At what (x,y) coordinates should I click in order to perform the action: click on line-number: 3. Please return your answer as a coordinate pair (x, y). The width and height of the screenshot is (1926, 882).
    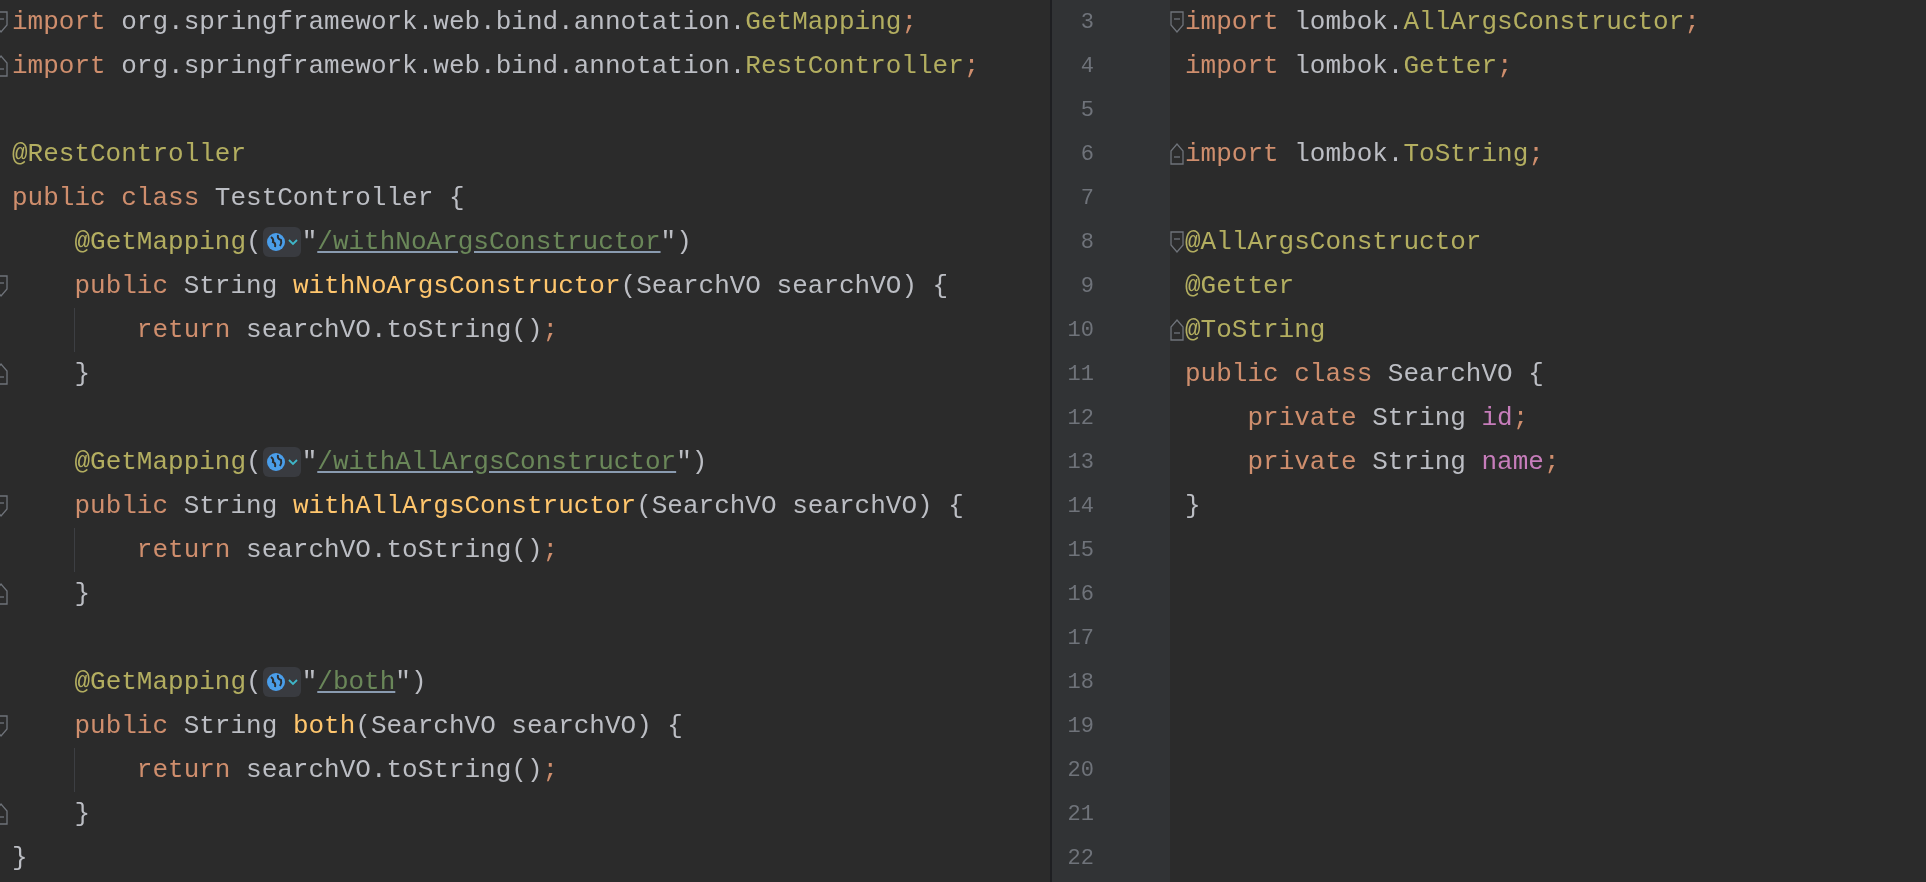
    Looking at the image, I should click on (1086, 22).